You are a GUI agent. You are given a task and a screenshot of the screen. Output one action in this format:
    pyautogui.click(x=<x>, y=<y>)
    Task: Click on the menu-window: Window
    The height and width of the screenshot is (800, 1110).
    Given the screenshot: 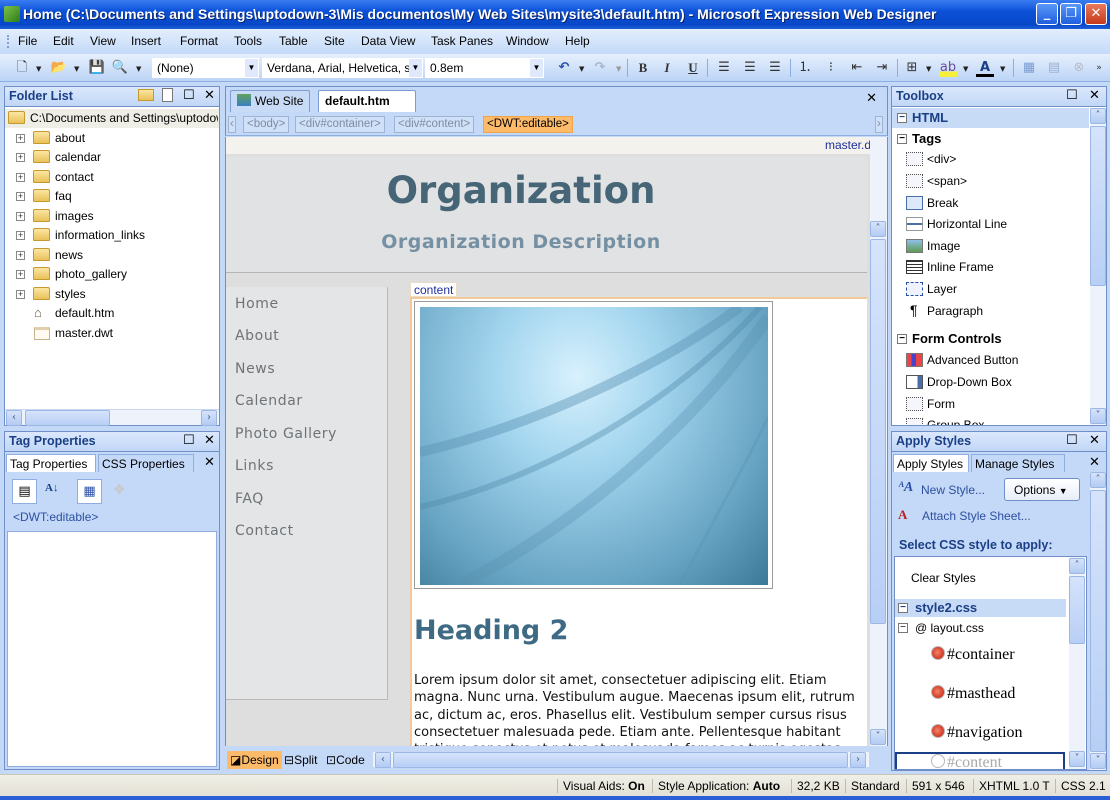 What is the action you would take?
    pyautogui.click(x=527, y=41)
    